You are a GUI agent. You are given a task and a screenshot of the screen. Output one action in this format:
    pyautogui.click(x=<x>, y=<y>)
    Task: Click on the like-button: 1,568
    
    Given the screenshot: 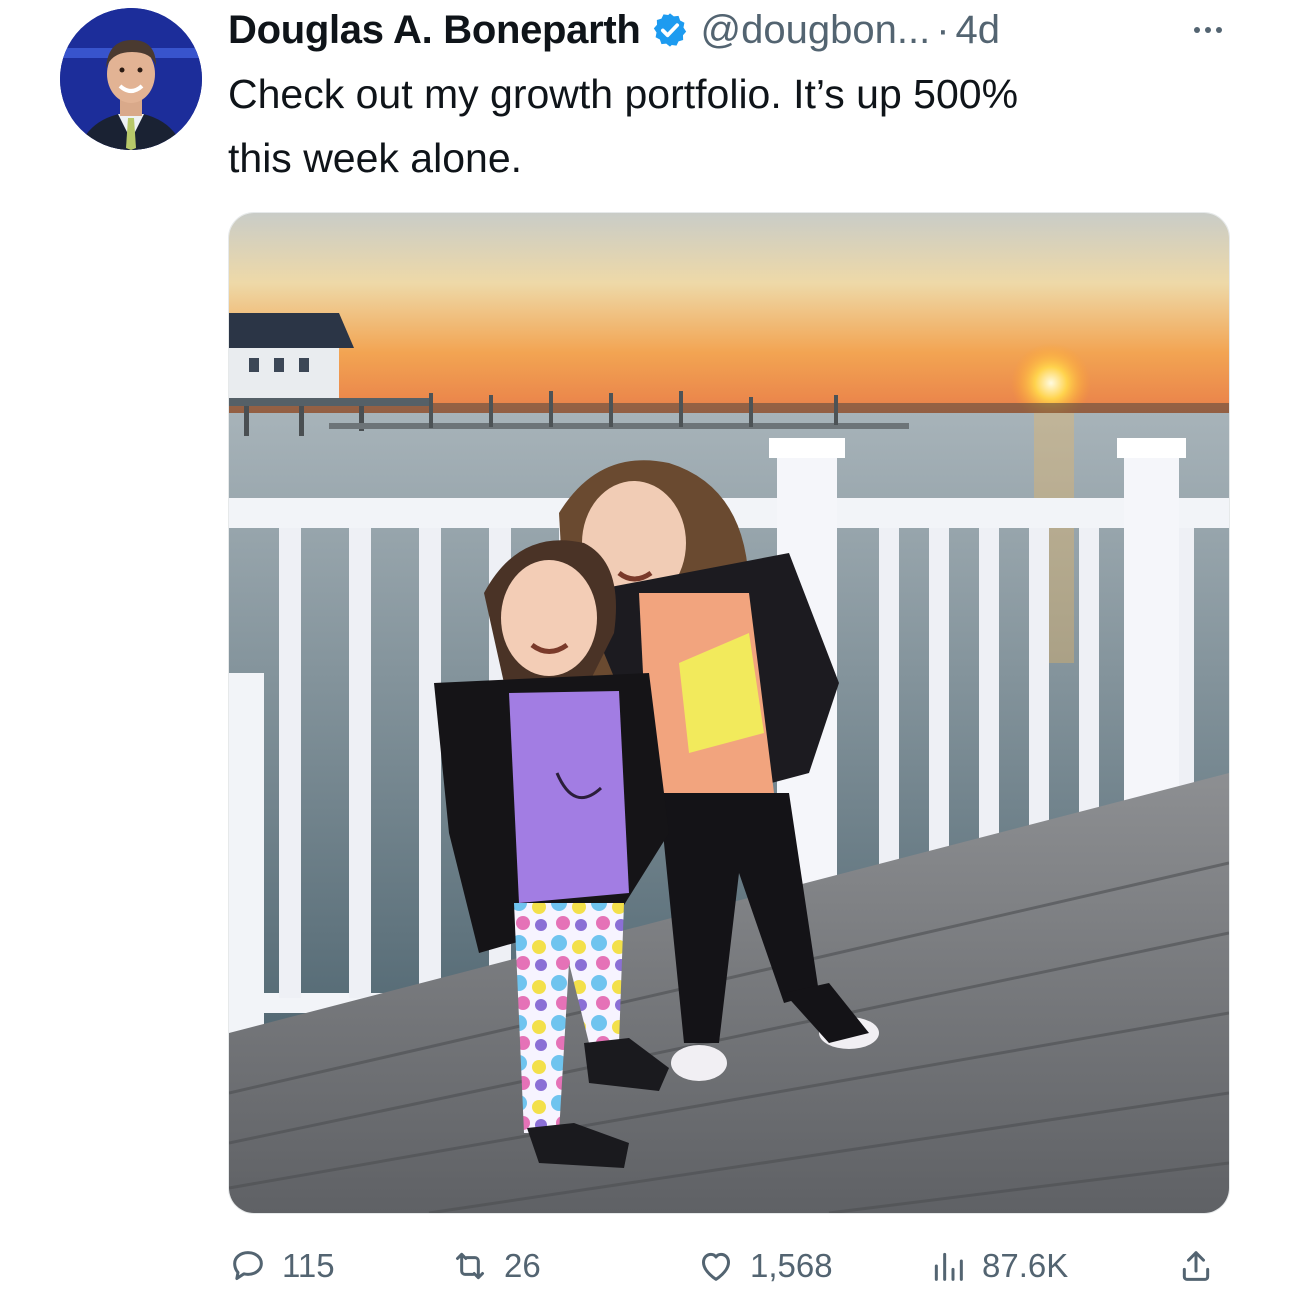 What is the action you would take?
    pyautogui.click(x=764, y=1266)
    